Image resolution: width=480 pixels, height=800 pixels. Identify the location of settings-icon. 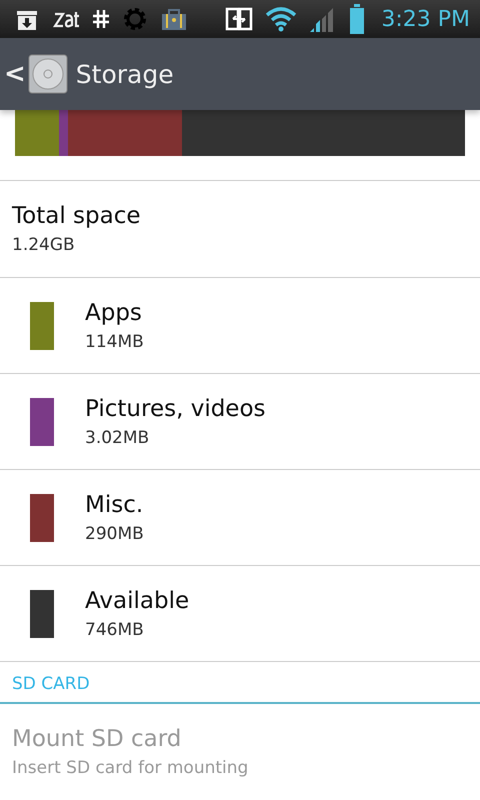
(135, 19).